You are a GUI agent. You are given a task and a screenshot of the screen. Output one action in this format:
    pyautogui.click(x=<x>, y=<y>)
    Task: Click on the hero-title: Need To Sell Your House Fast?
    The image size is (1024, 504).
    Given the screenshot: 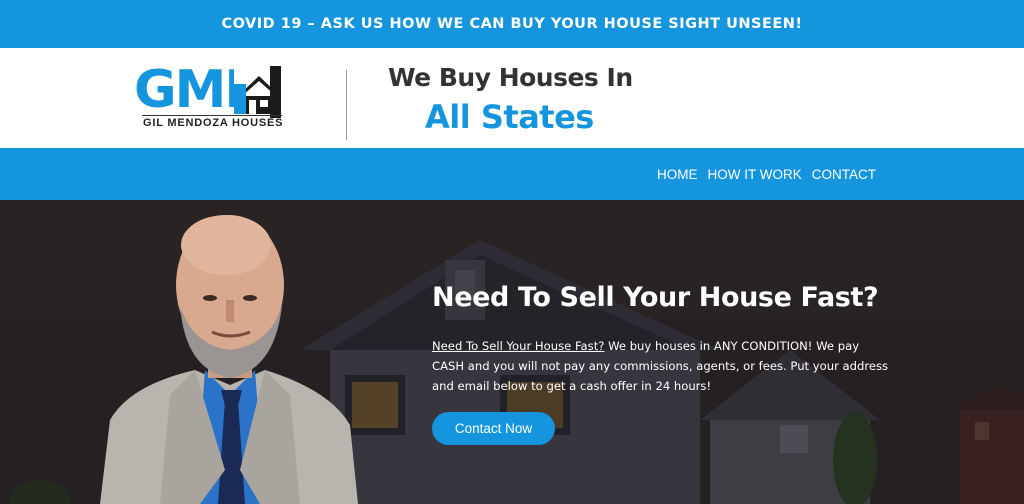 What is the action you would take?
    pyautogui.click(x=655, y=297)
    